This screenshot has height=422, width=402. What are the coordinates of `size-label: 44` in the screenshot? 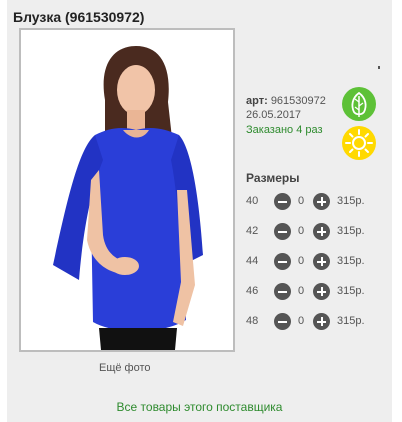 It's located at (252, 261).